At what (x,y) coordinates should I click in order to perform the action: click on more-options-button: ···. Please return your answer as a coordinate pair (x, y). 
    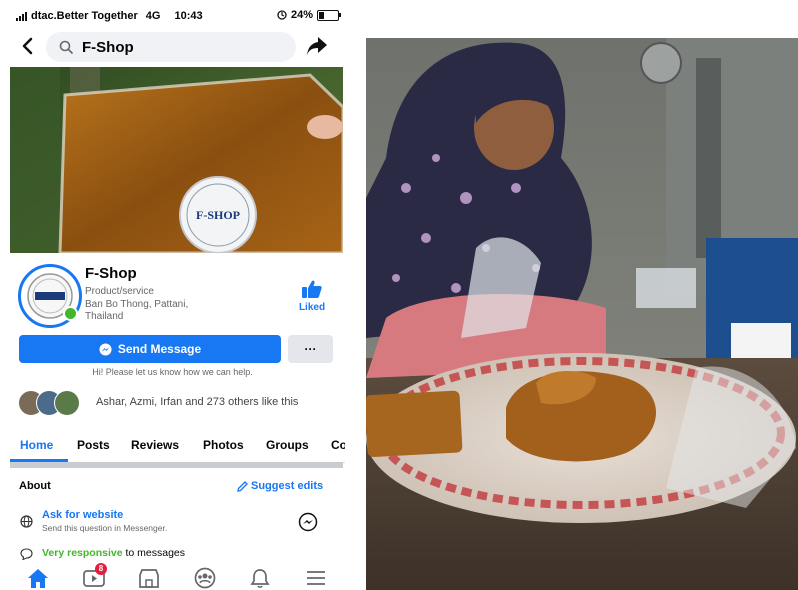
    Looking at the image, I should click on (310, 349).